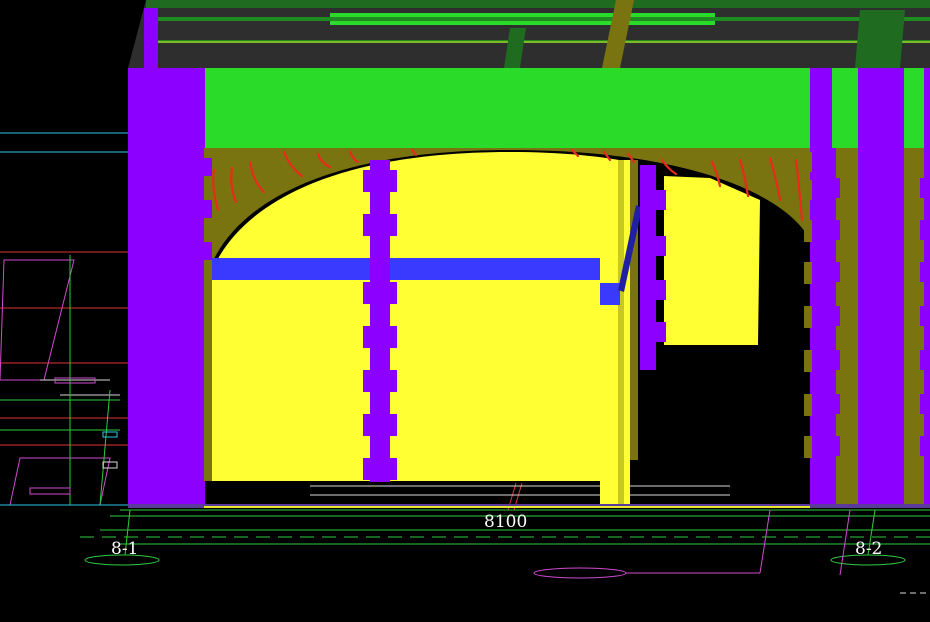  I want to click on axis-label-left: 8-1, so click(125, 549).